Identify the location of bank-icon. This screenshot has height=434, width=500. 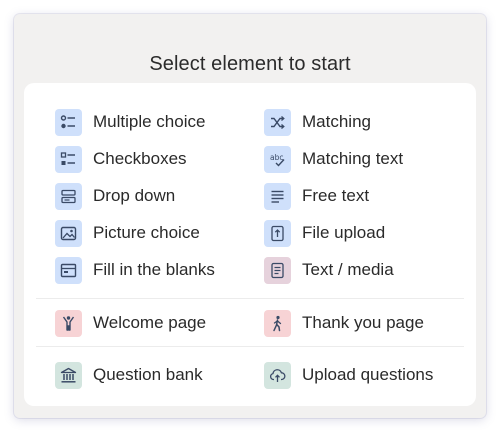
(68, 375).